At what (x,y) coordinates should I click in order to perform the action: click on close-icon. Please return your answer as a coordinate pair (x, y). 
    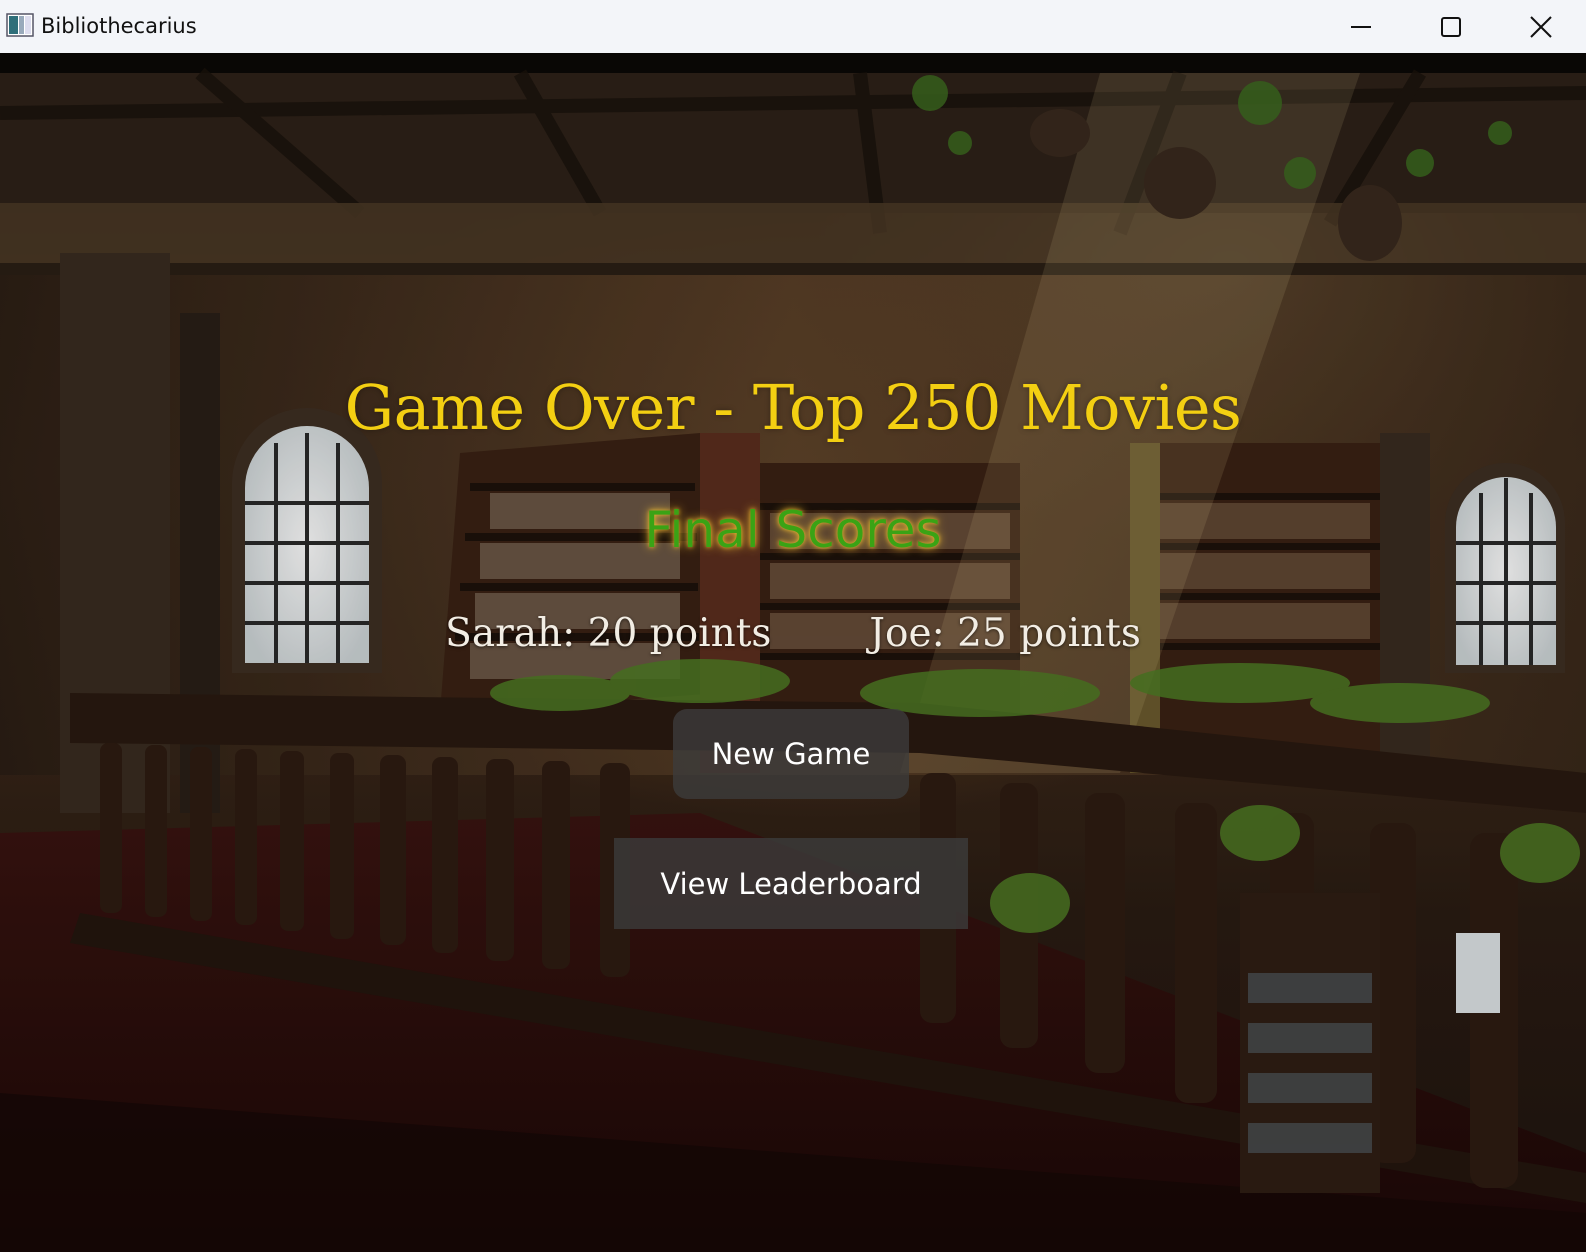
    Looking at the image, I should click on (1541, 26).